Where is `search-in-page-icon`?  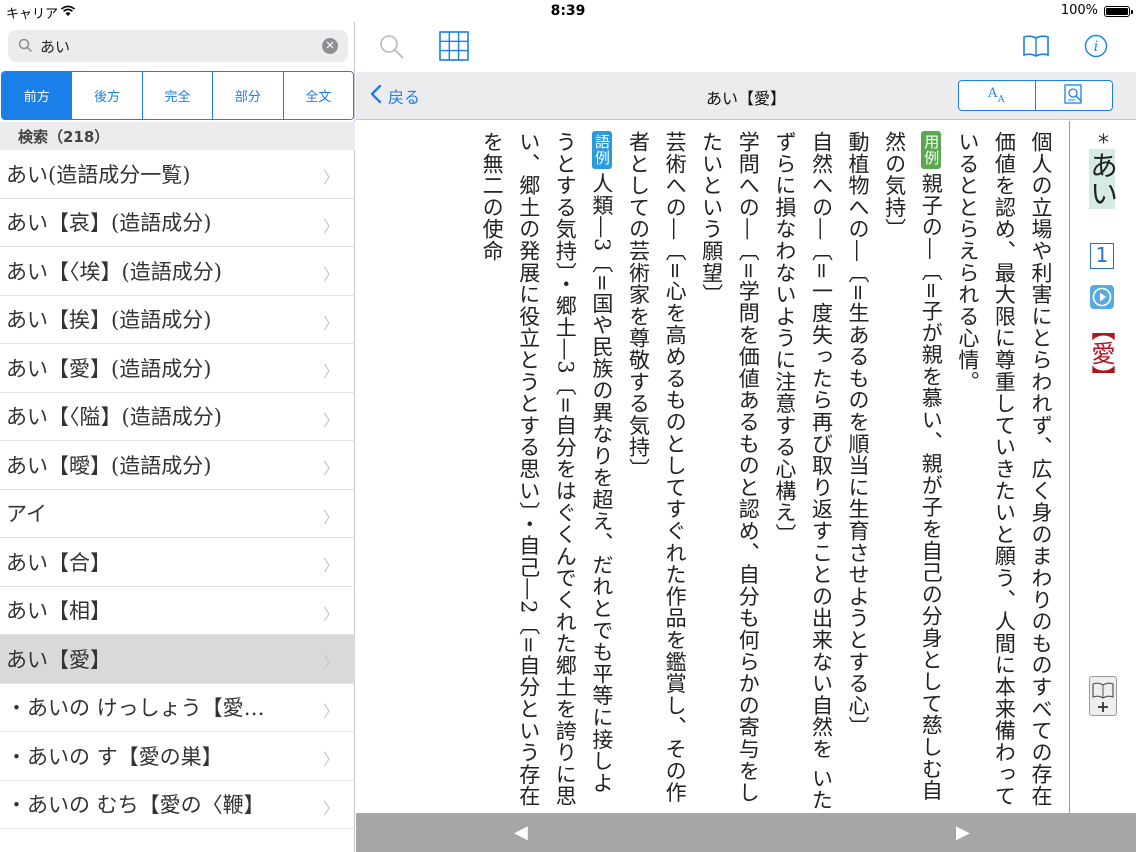
search-in-page-icon is located at coordinates (1074, 95).